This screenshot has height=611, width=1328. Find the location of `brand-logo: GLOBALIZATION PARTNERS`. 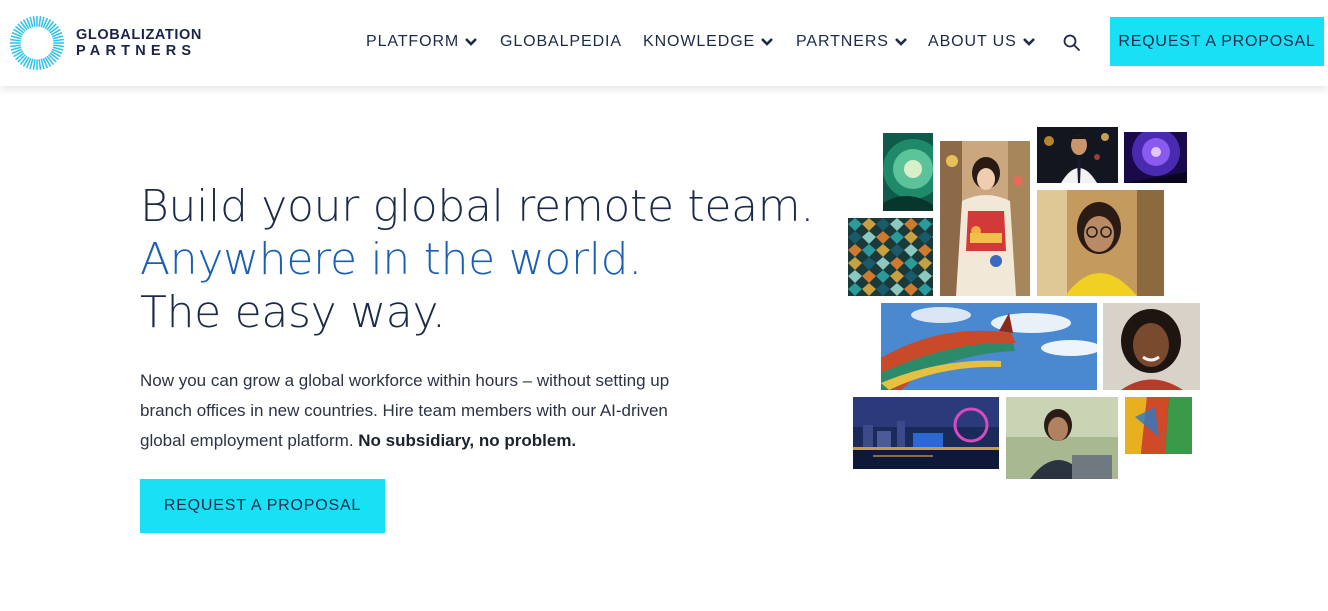

brand-logo: GLOBALIZATION PARTNERS is located at coordinates (105, 43).